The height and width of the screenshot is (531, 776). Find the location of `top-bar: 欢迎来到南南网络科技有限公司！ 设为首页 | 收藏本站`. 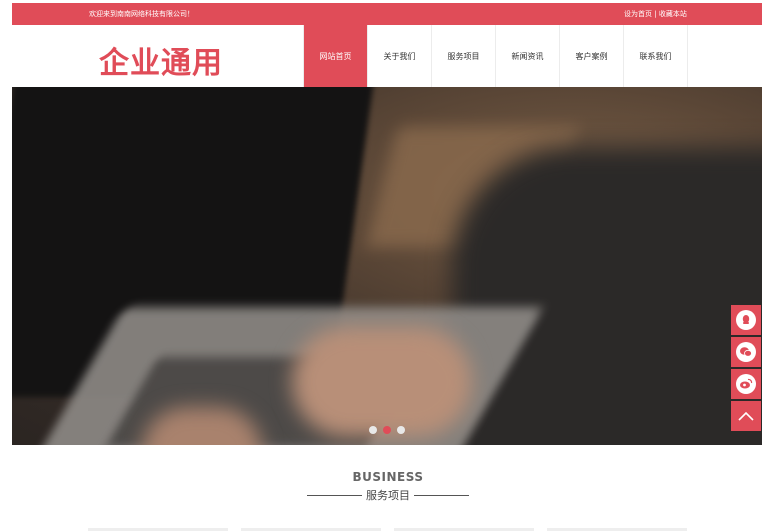

top-bar: 欢迎来到南南网络科技有限公司！ 设为首页 | 收藏本站 is located at coordinates (387, 14).